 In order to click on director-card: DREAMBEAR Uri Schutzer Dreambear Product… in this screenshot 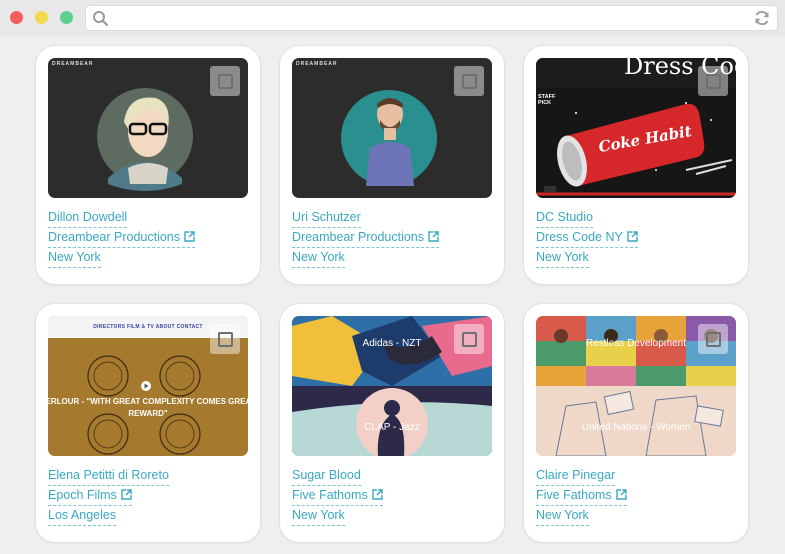, I will do `click(392, 165)`.